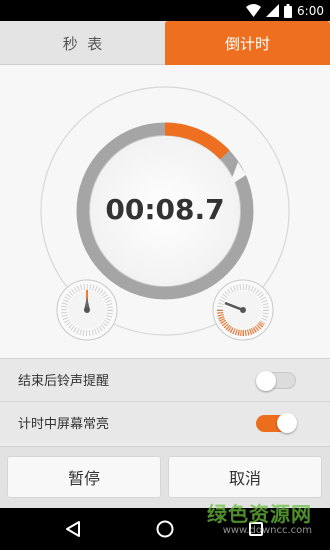 The height and width of the screenshot is (550, 330). What do you see at coordinates (267, 530) in the screenshot?
I see `watermark-url: www.downcc.com` at bounding box center [267, 530].